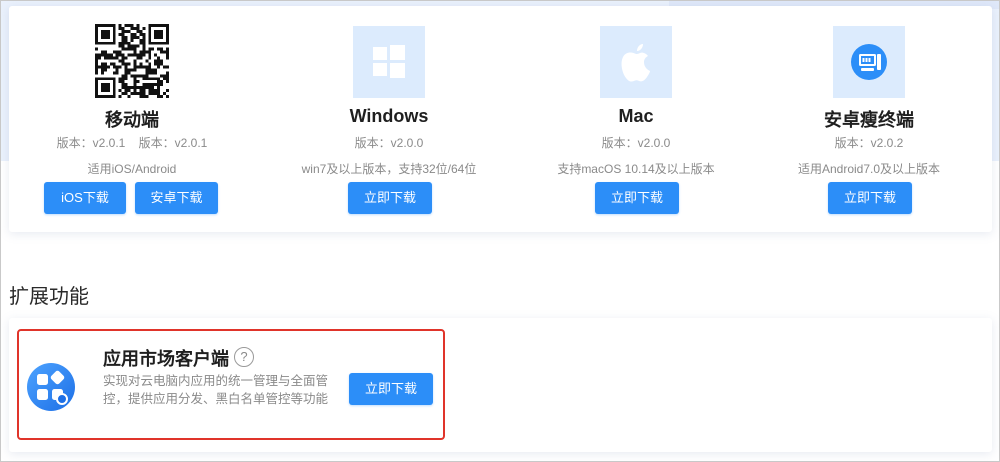 The width and height of the screenshot is (1000, 462). Describe the element at coordinates (636, 169) in the screenshot. I see `compat-note: 支持macOS 10.14及以上版本` at that location.